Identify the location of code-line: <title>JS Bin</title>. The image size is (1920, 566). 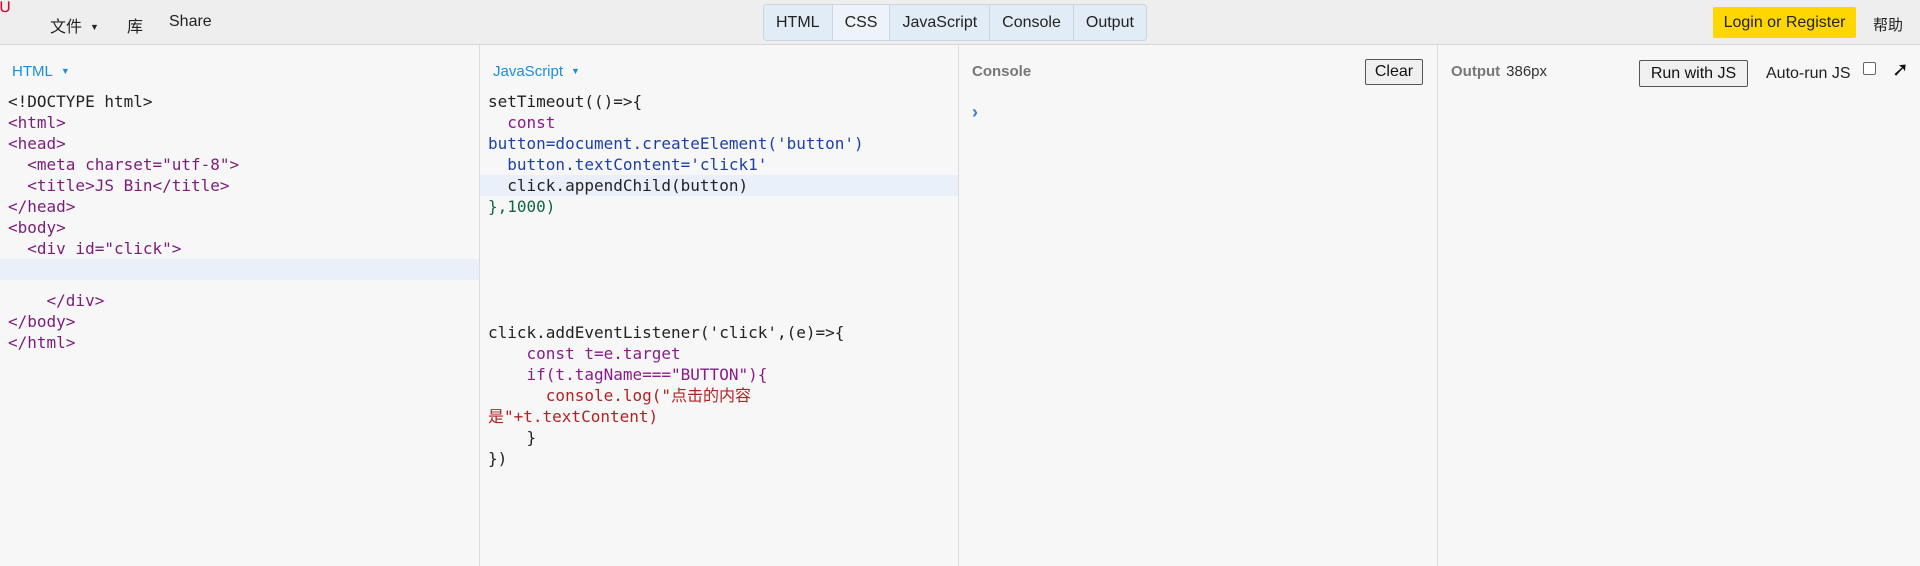
(119, 185).